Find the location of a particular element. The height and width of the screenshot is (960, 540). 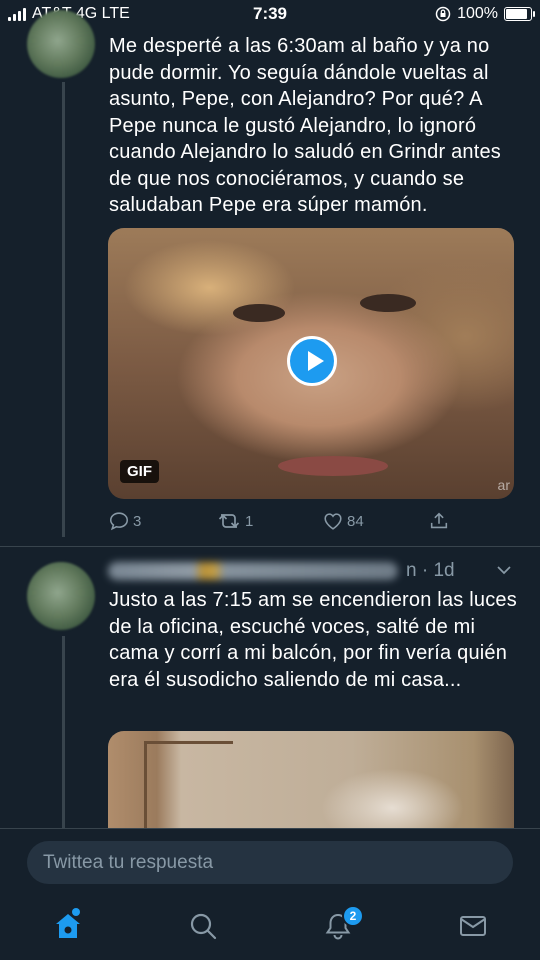

door-frame is located at coordinates (188, 784).